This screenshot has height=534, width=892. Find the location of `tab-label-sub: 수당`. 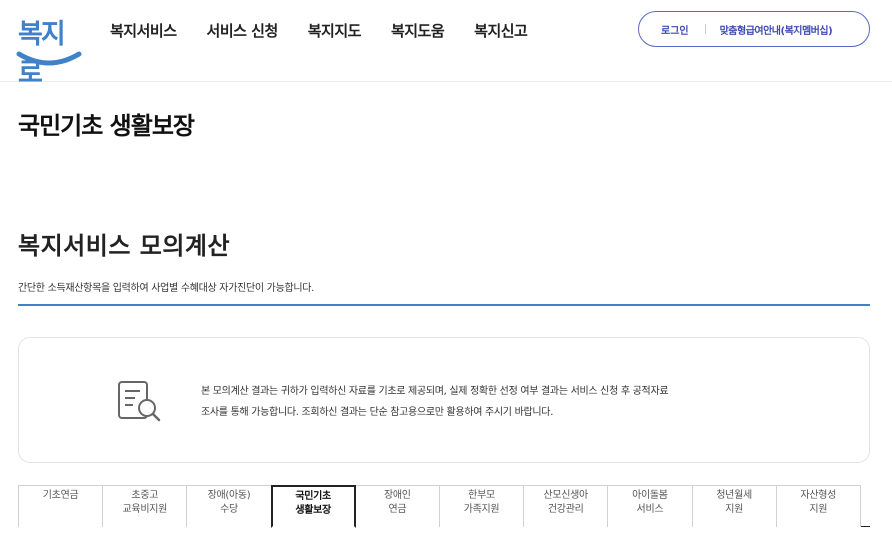

tab-label-sub: 수당 is located at coordinates (229, 509).